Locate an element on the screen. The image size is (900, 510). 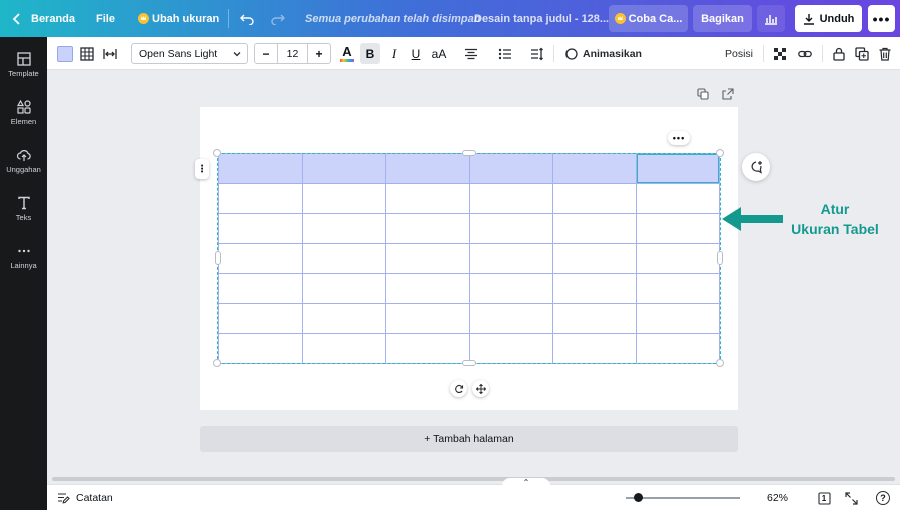
scrollbar-thumb is located at coordinates (473, 479).